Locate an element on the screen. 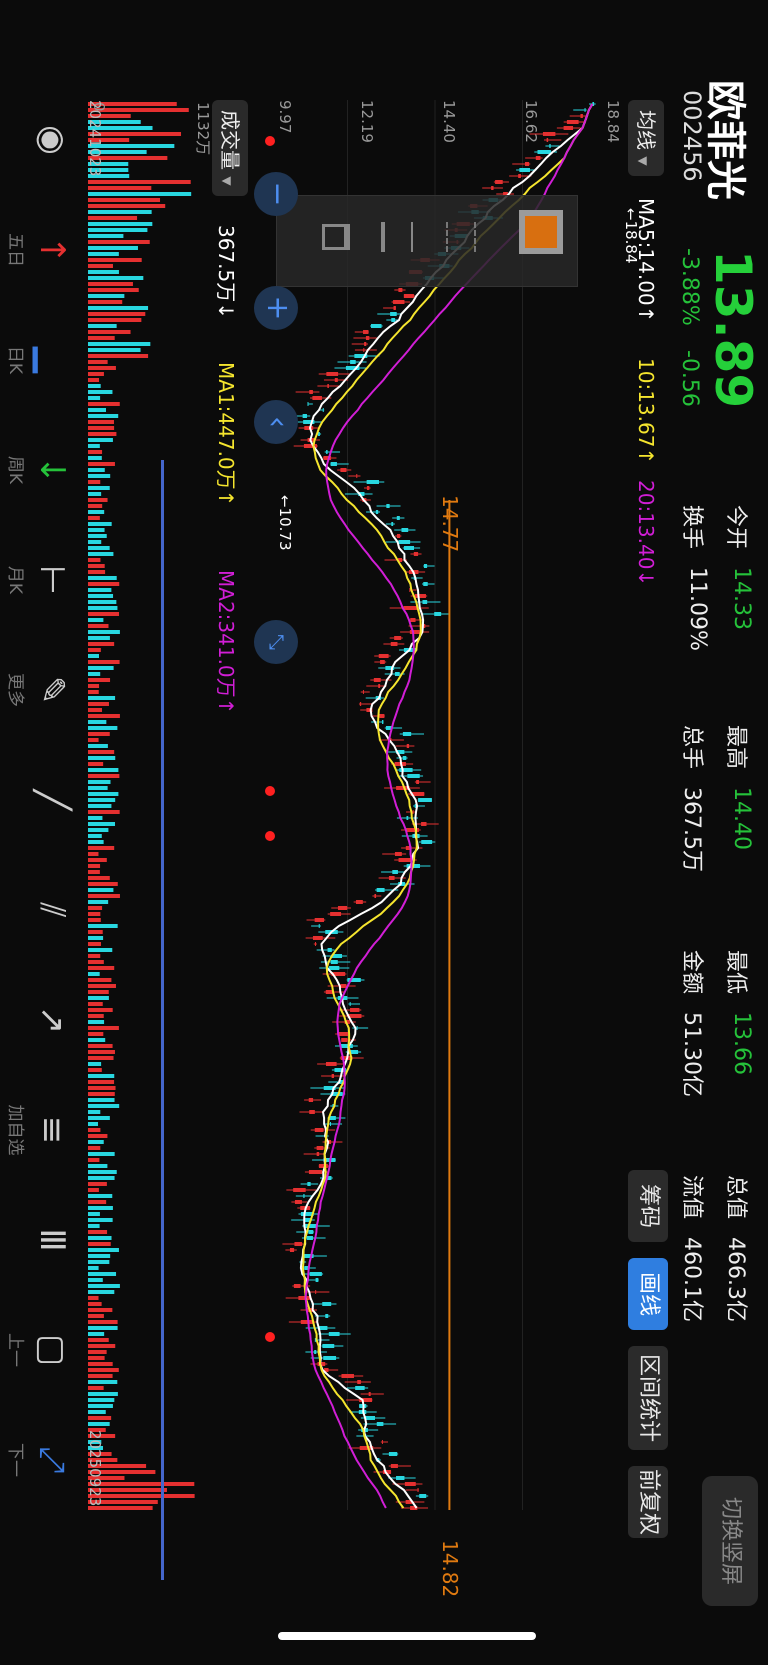 This screenshot has width=768, height=1665. toolbar-item: ✎ 更多 is located at coordinates (37, 690).